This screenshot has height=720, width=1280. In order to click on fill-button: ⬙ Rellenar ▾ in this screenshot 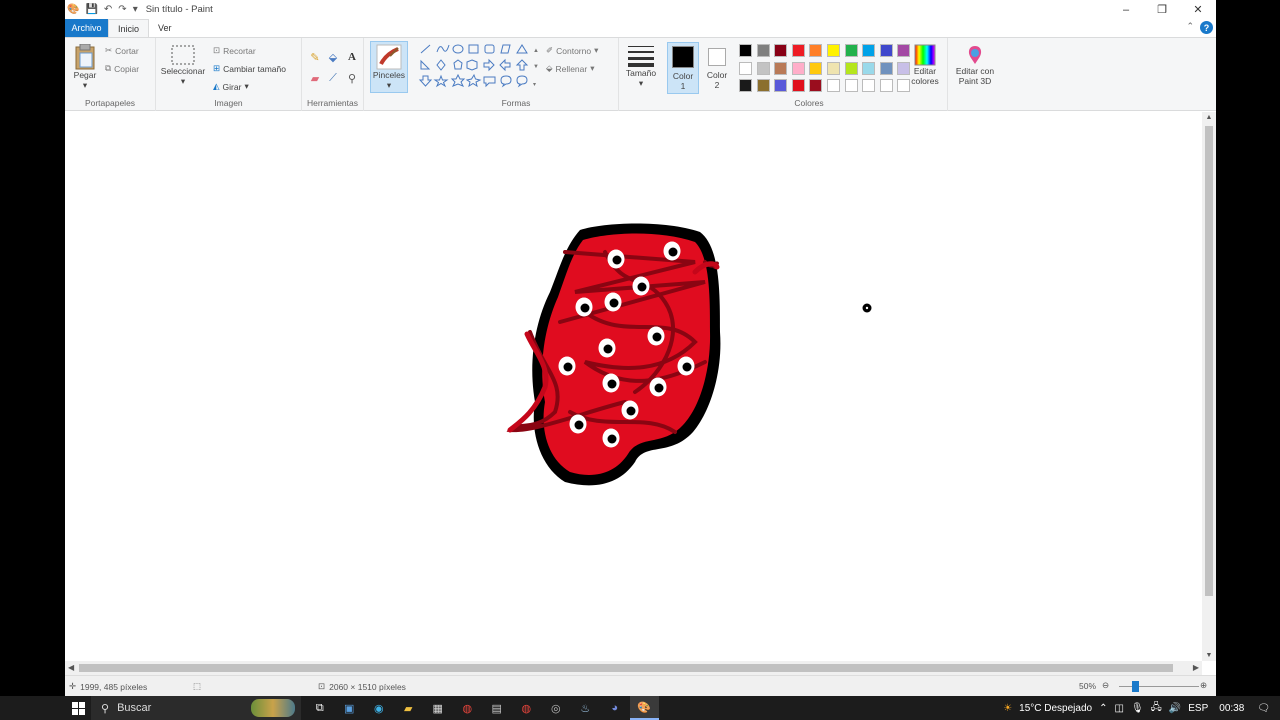, I will do `click(570, 68)`.